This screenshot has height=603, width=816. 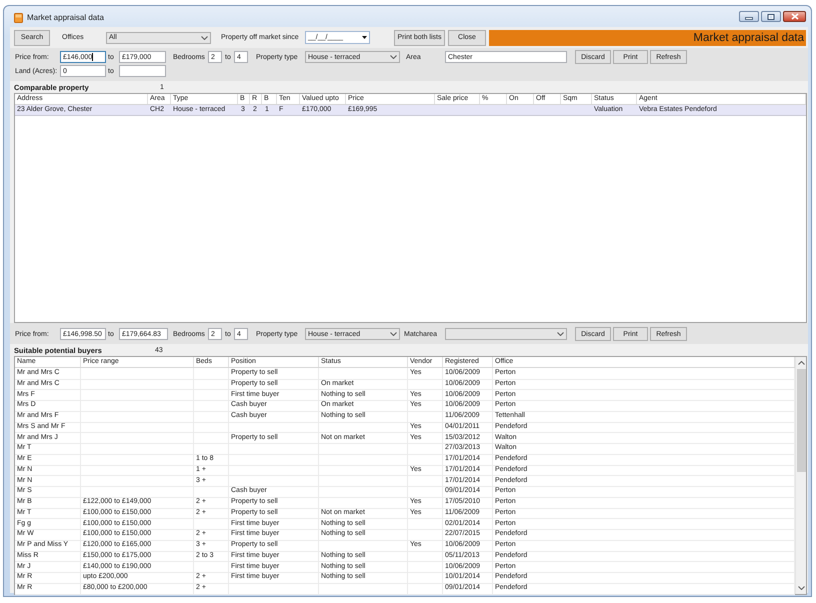 I want to click on vertical-scrollbar, so click(x=800, y=475).